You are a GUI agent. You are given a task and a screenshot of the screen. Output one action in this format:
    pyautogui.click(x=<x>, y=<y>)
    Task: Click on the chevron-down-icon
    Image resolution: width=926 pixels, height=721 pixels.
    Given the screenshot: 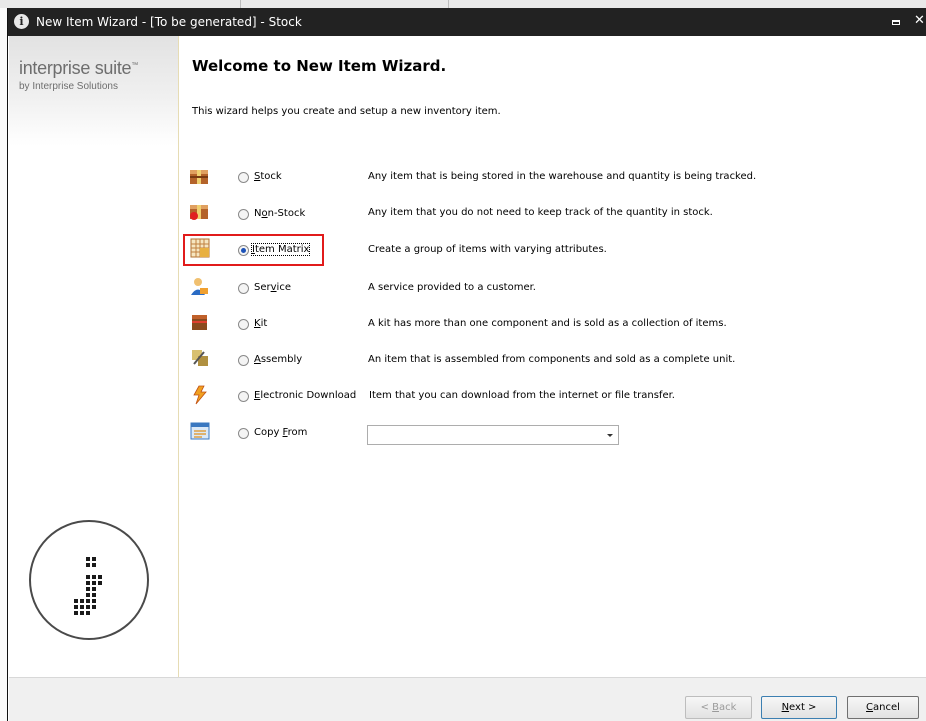 What is the action you would take?
    pyautogui.click(x=610, y=435)
    